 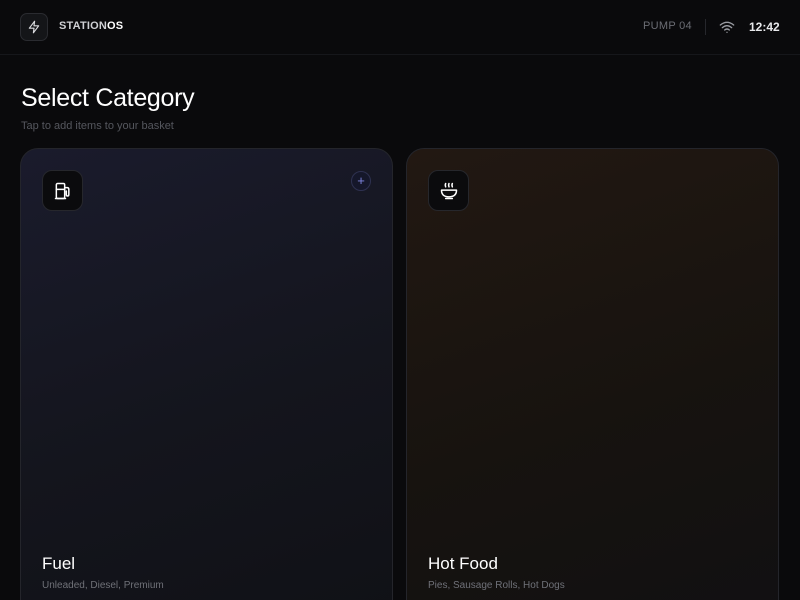 I want to click on wifi-icon, so click(x=727, y=27).